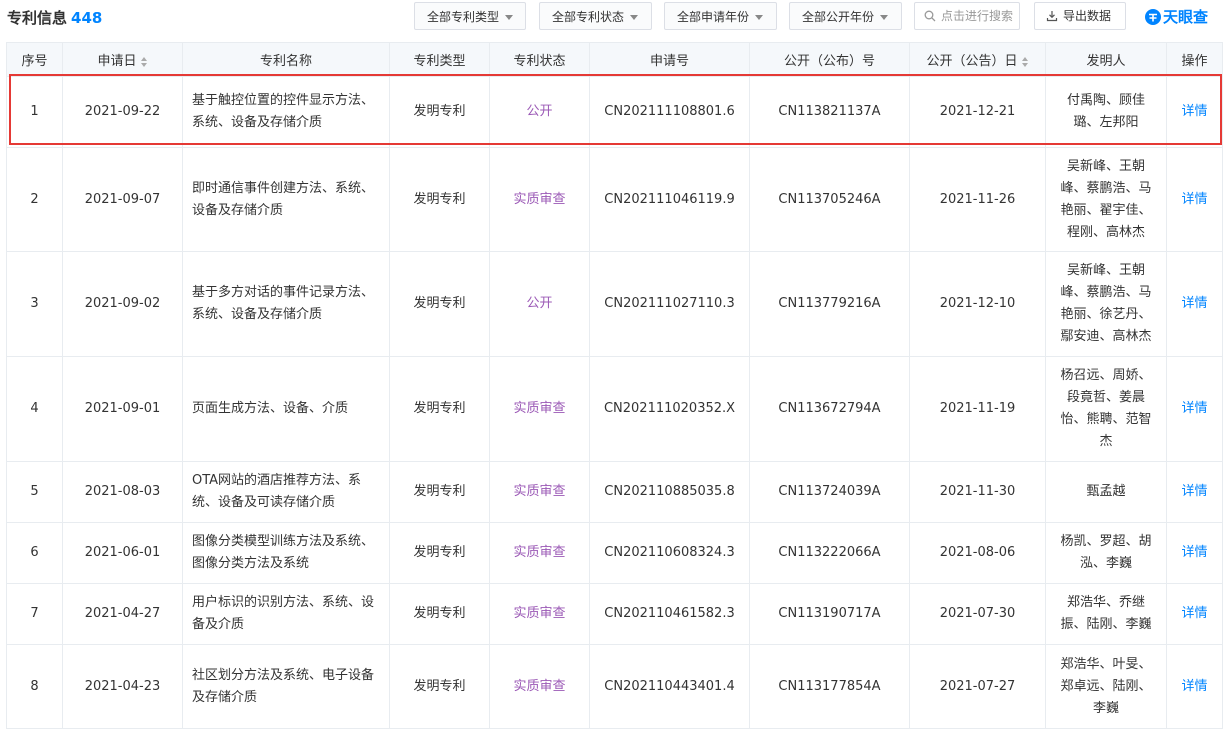  What do you see at coordinates (1105, 111) in the screenshot?
I see `cell-inventors: 付禹陶、顾佳璐、左邦阳` at bounding box center [1105, 111].